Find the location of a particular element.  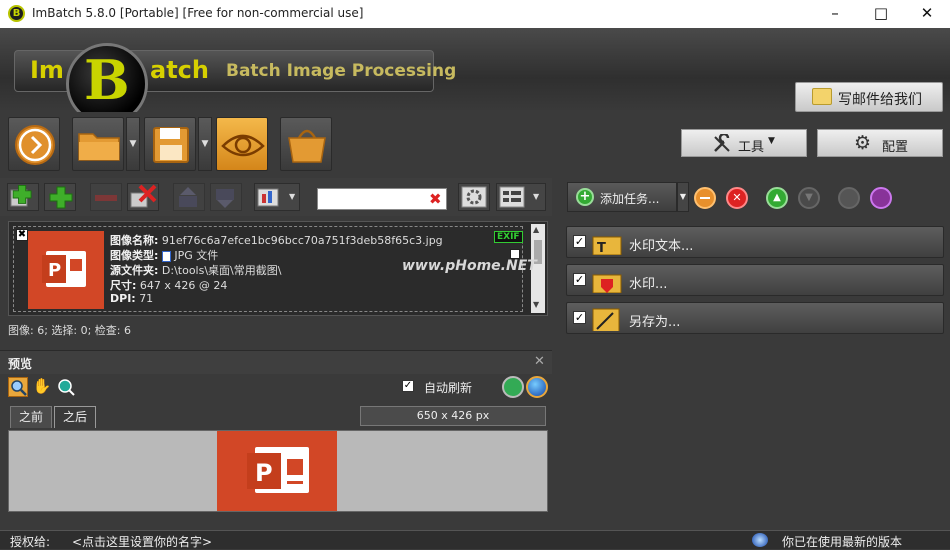

scroll-up-icon: ▲ is located at coordinates (536, 229).